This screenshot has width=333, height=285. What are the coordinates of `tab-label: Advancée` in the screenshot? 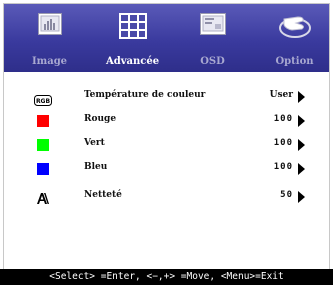 It's located at (132, 61).